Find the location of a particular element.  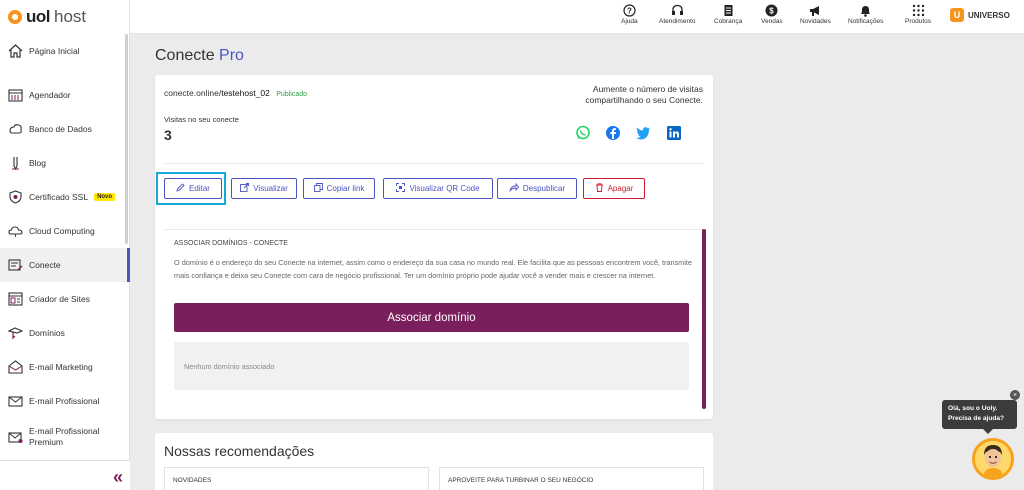

visits-label: Visitas no seu conecte is located at coordinates (201, 119).